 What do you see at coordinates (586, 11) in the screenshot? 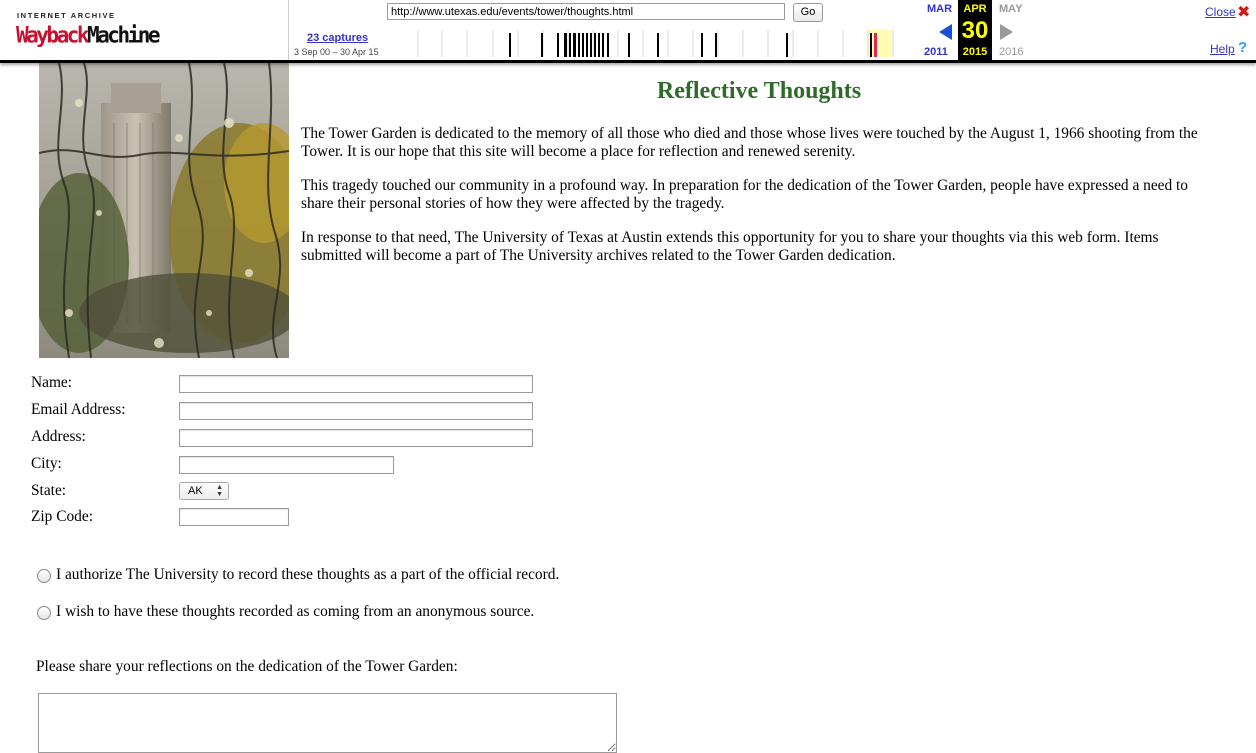
I see `url-input` at bounding box center [586, 11].